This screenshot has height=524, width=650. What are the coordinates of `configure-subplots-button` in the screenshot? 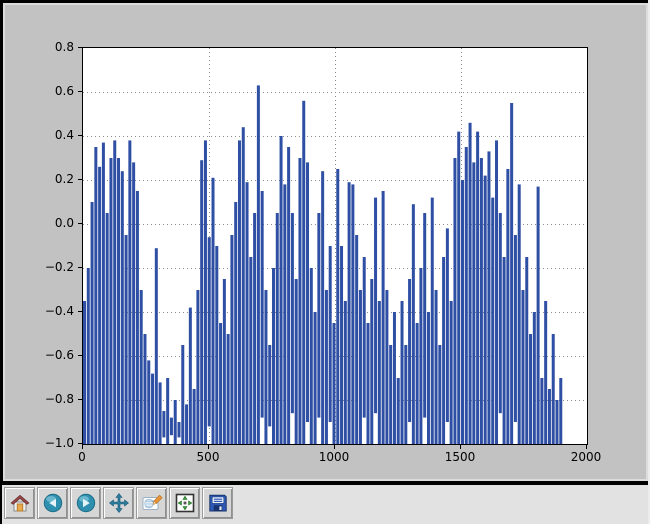 It's located at (184, 503).